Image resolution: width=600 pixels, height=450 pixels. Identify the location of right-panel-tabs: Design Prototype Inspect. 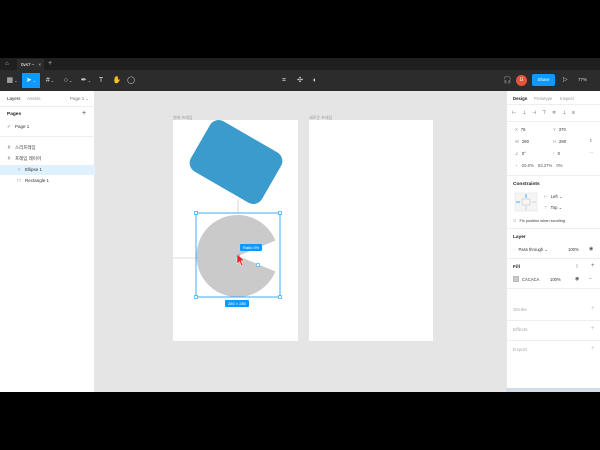
(553, 98).